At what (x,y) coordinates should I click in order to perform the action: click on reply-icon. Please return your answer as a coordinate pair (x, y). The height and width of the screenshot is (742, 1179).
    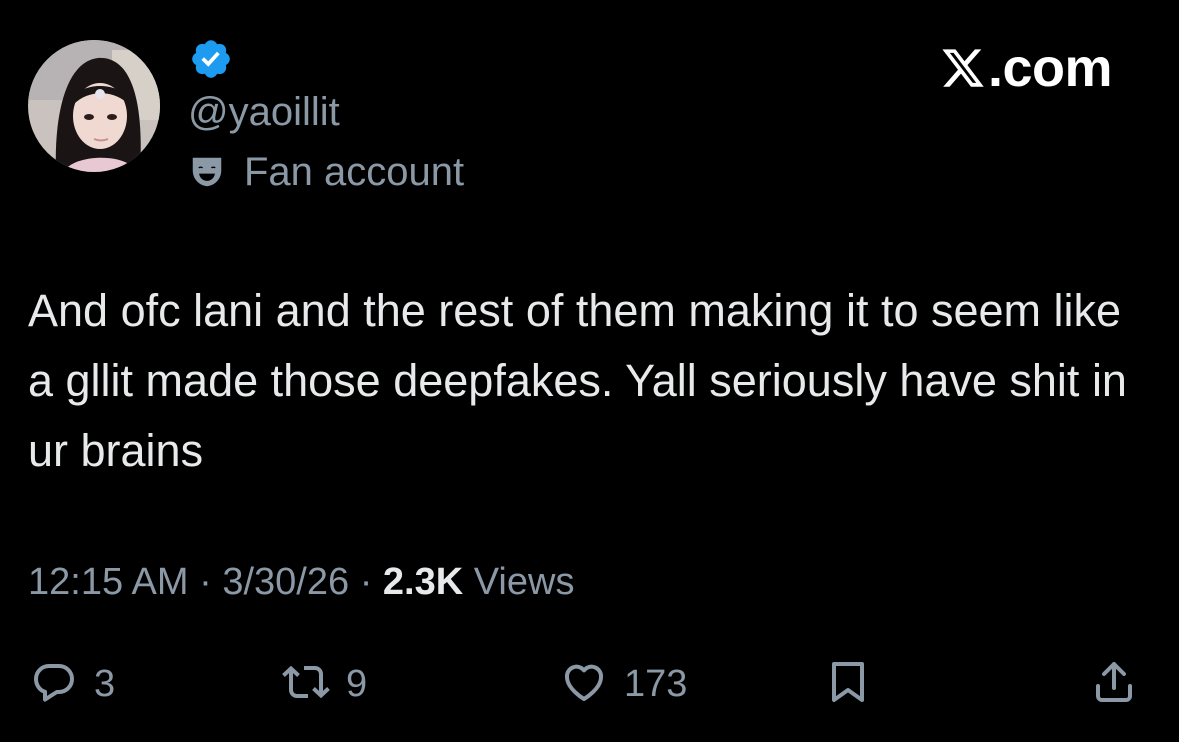
    Looking at the image, I should click on (54, 684).